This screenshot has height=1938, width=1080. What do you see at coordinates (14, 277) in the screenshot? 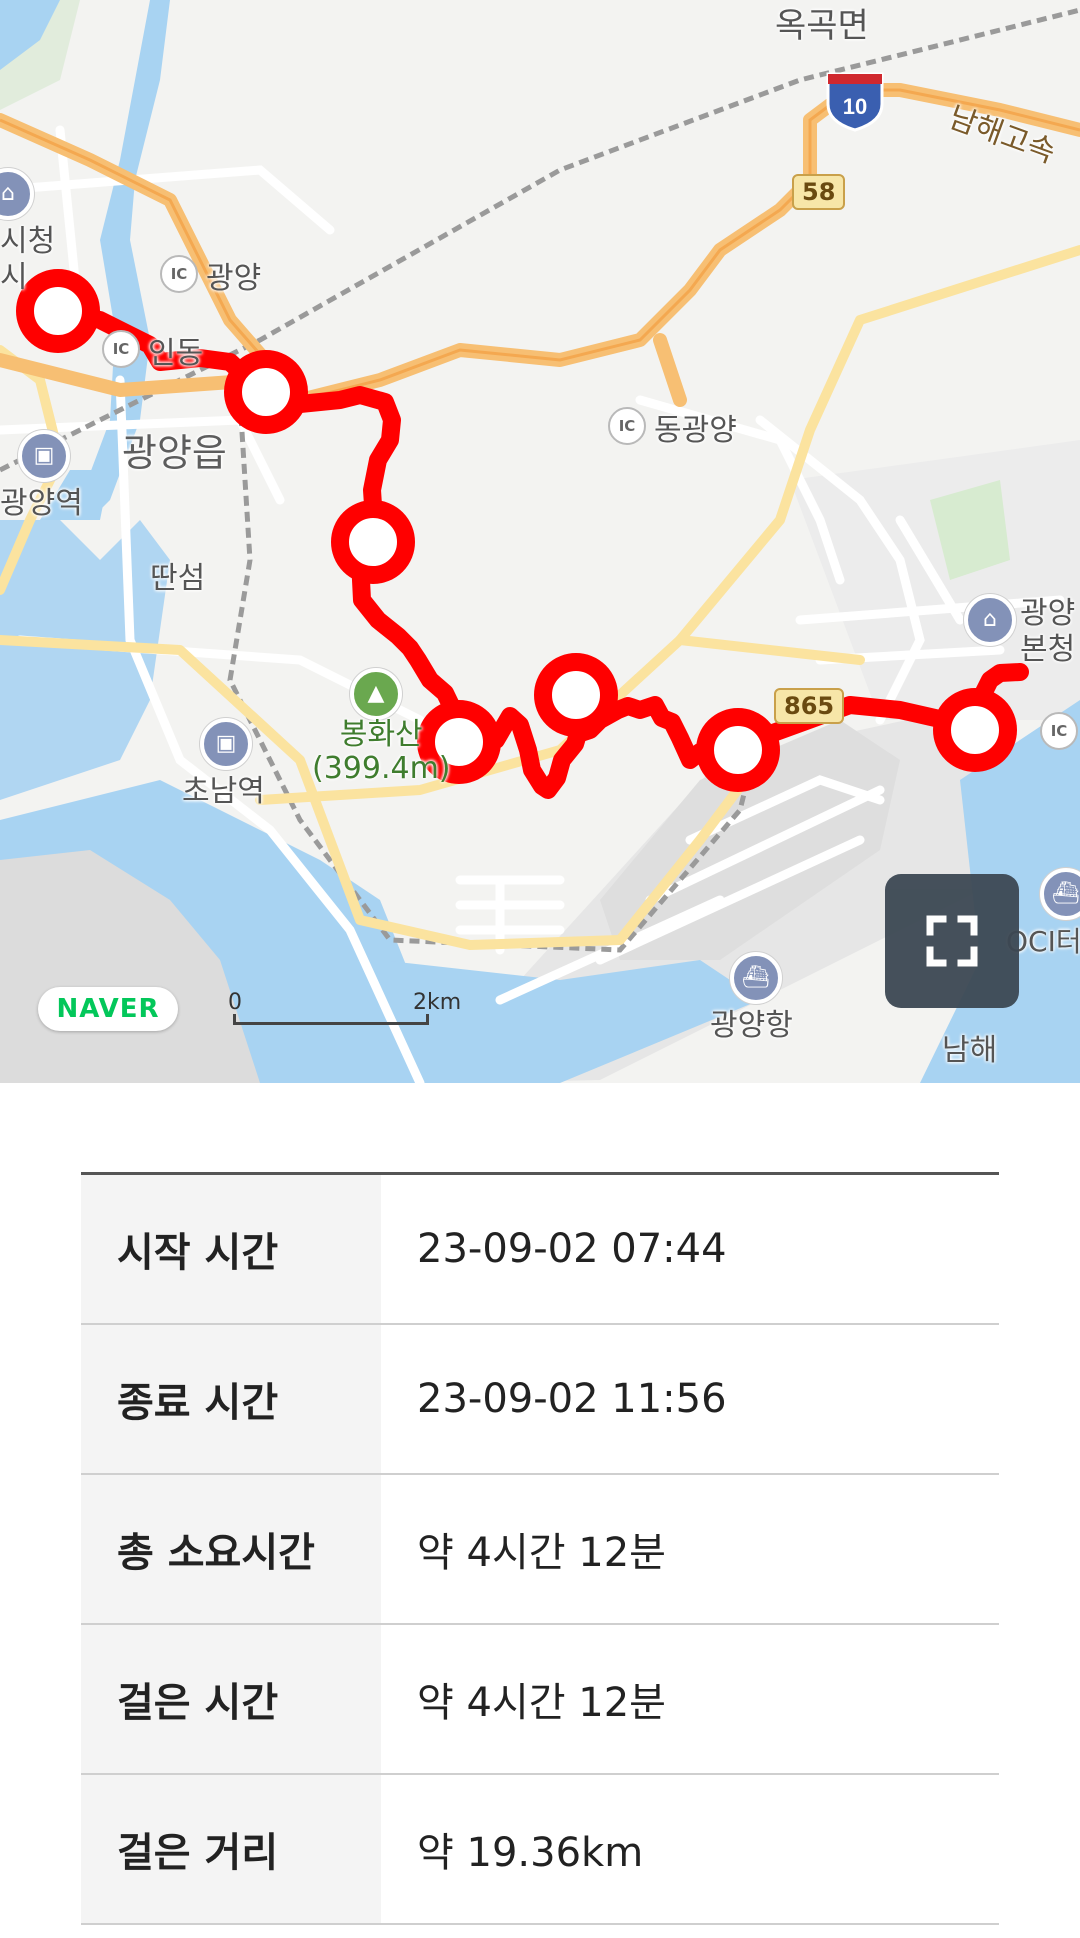
I see `place-label: 시` at bounding box center [14, 277].